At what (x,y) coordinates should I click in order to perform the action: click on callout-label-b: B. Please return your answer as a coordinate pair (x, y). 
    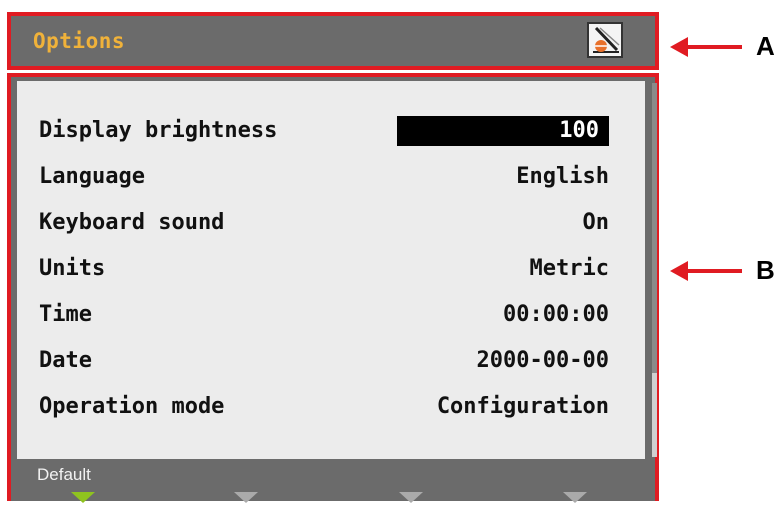
    Looking at the image, I should click on (765, 270).